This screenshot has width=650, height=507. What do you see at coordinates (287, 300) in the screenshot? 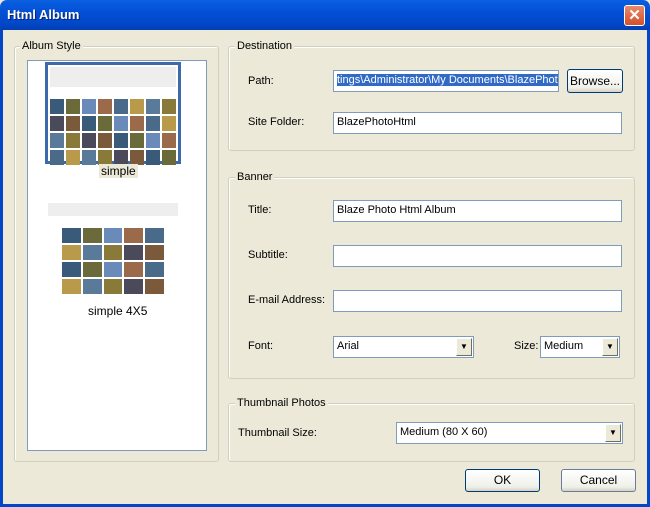
I see `email-label: E-mail Address:` at bounding box center [287, 300].